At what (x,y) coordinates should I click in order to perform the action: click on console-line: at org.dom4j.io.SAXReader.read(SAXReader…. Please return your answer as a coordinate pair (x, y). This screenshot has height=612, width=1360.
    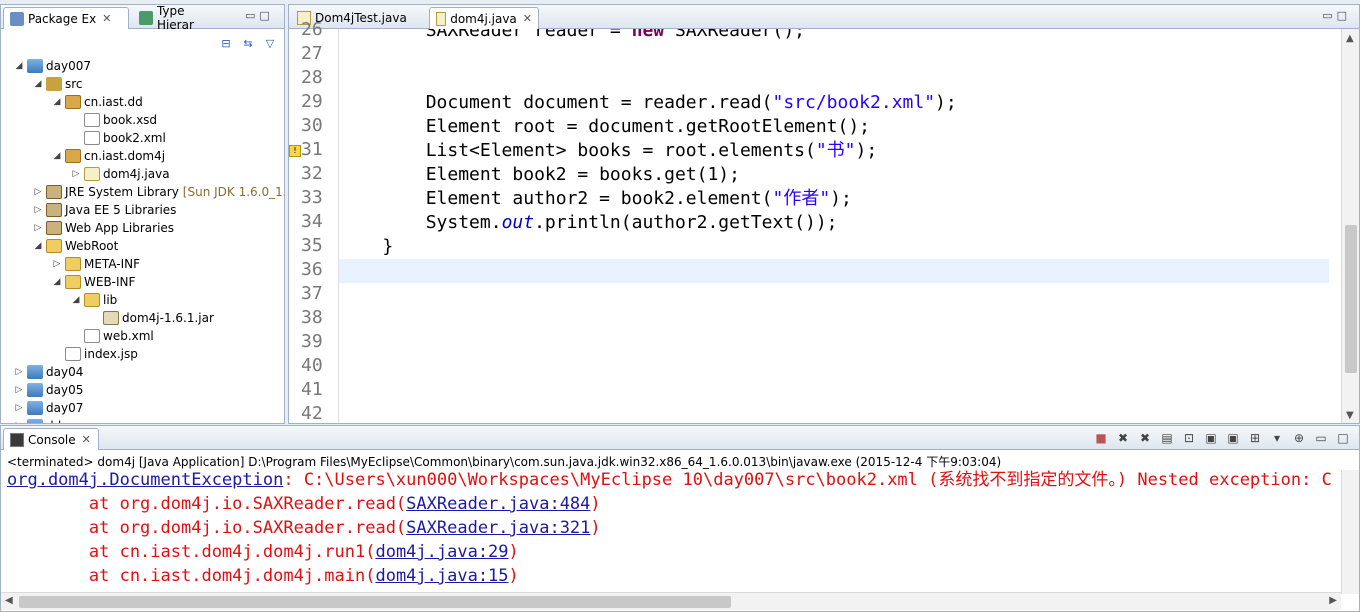
    Looking at the image, I should click on (304, 528).